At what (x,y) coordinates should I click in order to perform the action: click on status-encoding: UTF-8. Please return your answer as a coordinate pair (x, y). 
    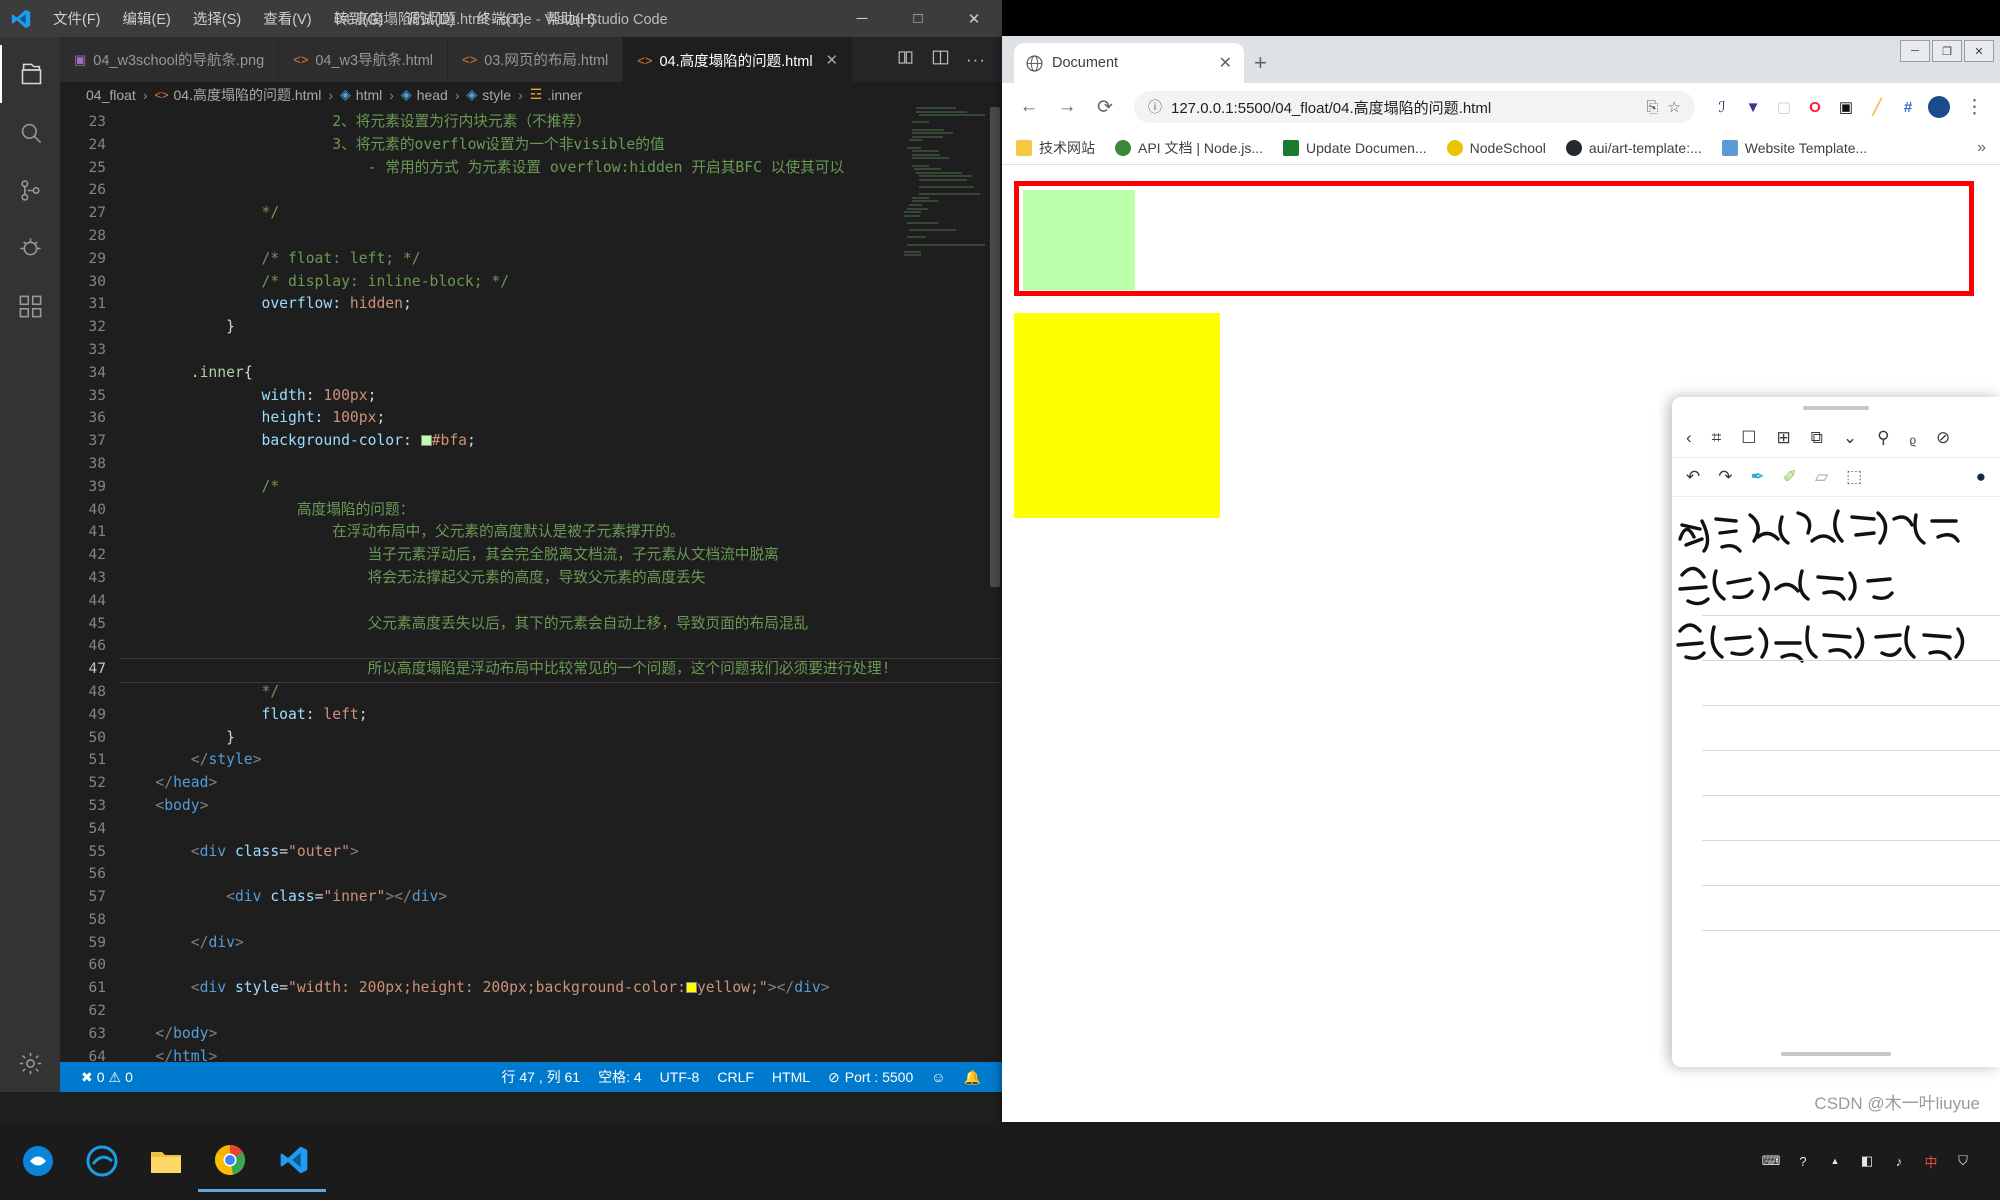
    Looking at the image, I should click on (680, 1077).